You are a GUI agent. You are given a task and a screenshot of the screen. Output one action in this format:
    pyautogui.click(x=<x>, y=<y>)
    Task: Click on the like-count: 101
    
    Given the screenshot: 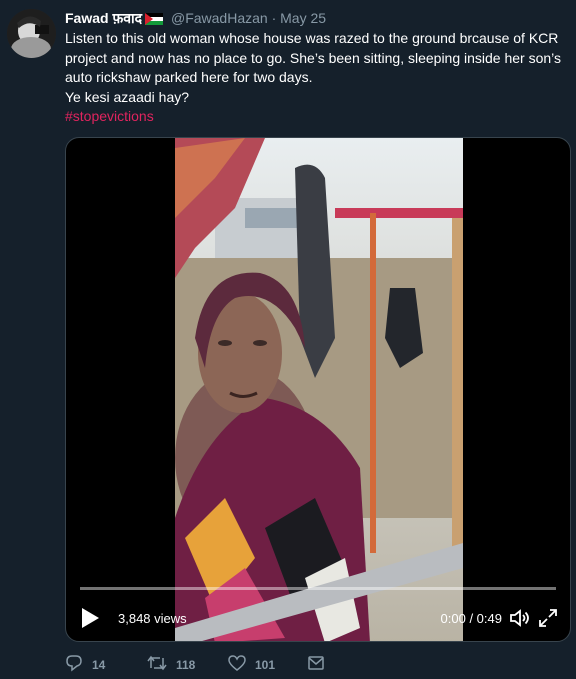 What is the action you would take?
    pyautogui.click(x=265, y=664)
    